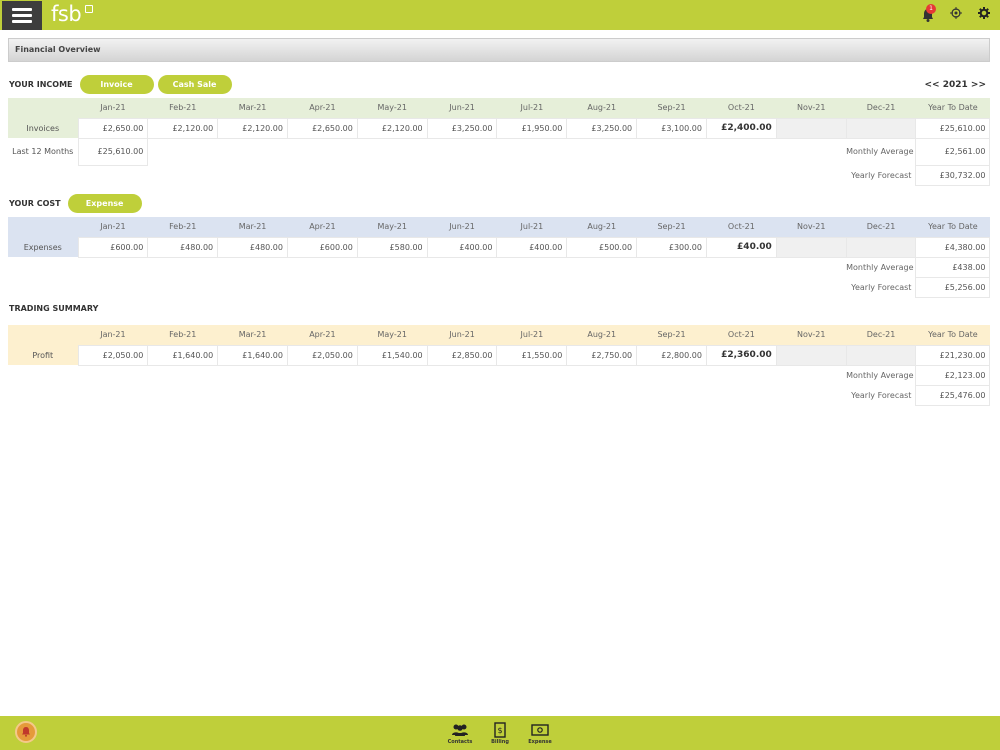 This screenshot has height=750, width=1000. I want to click on billing-icon: $, so click(500, 729).